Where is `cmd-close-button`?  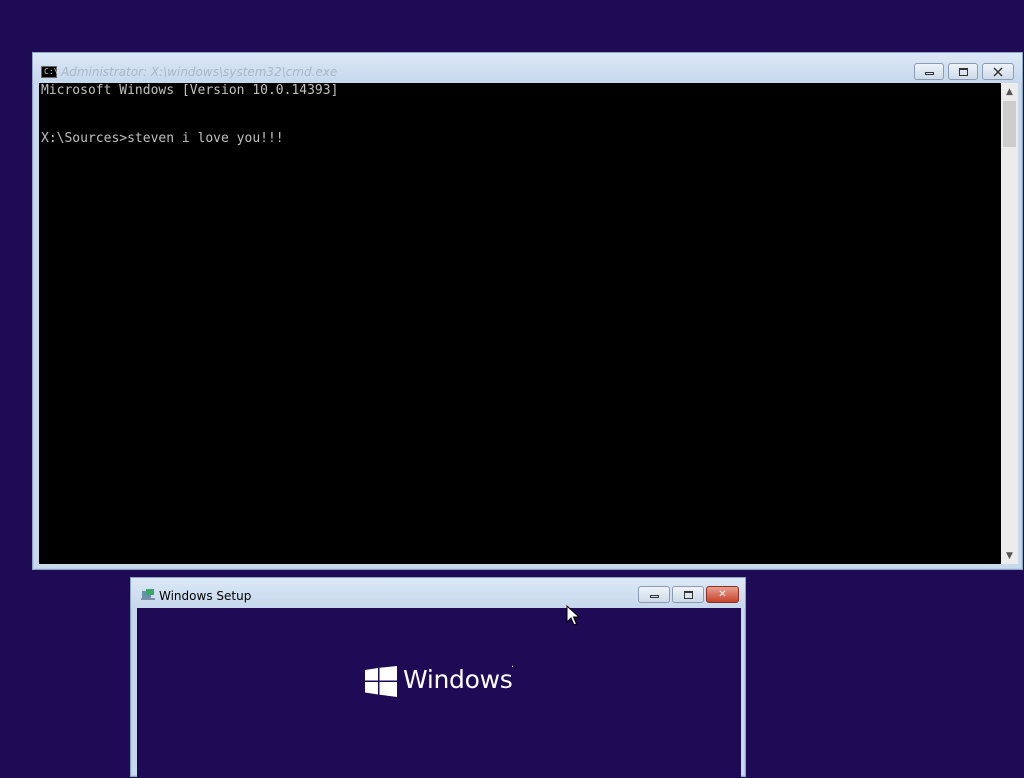 cmd-close-button is located at coordinates (998, 71).